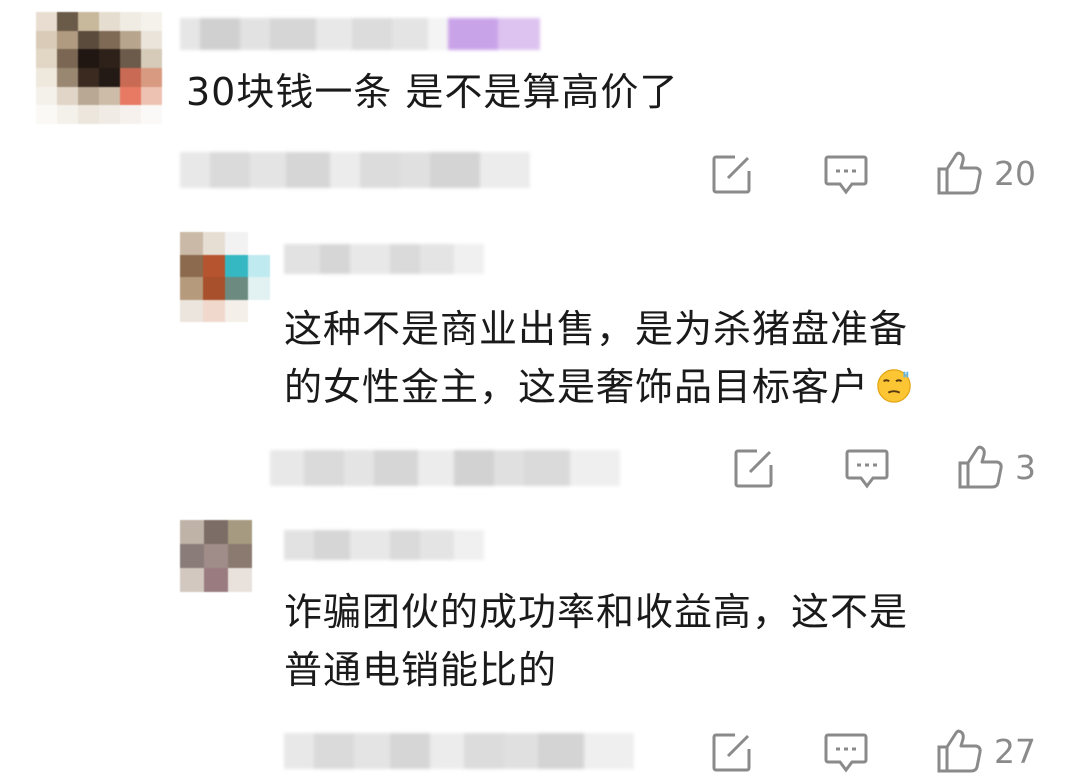 Image resolution: width=1080 pixels, height=779 pixels. Describe the element at coordinates (421, 670) in the screenshot. I see `comment-text-line: 普通电销能比的` at that location.